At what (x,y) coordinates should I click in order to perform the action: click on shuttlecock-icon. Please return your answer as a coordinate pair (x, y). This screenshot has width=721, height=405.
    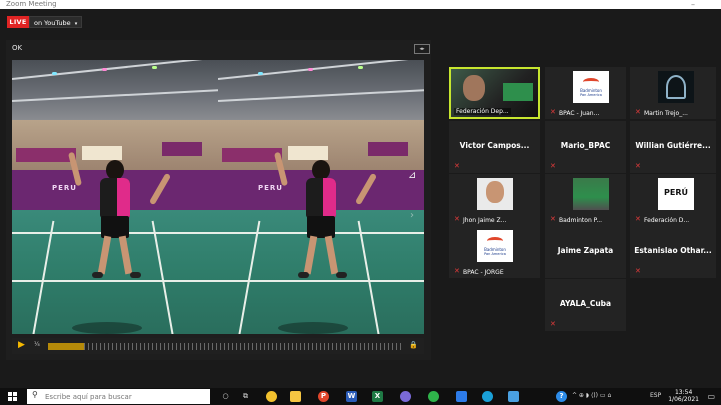
    Looking at the image, I should click on (676, 87).